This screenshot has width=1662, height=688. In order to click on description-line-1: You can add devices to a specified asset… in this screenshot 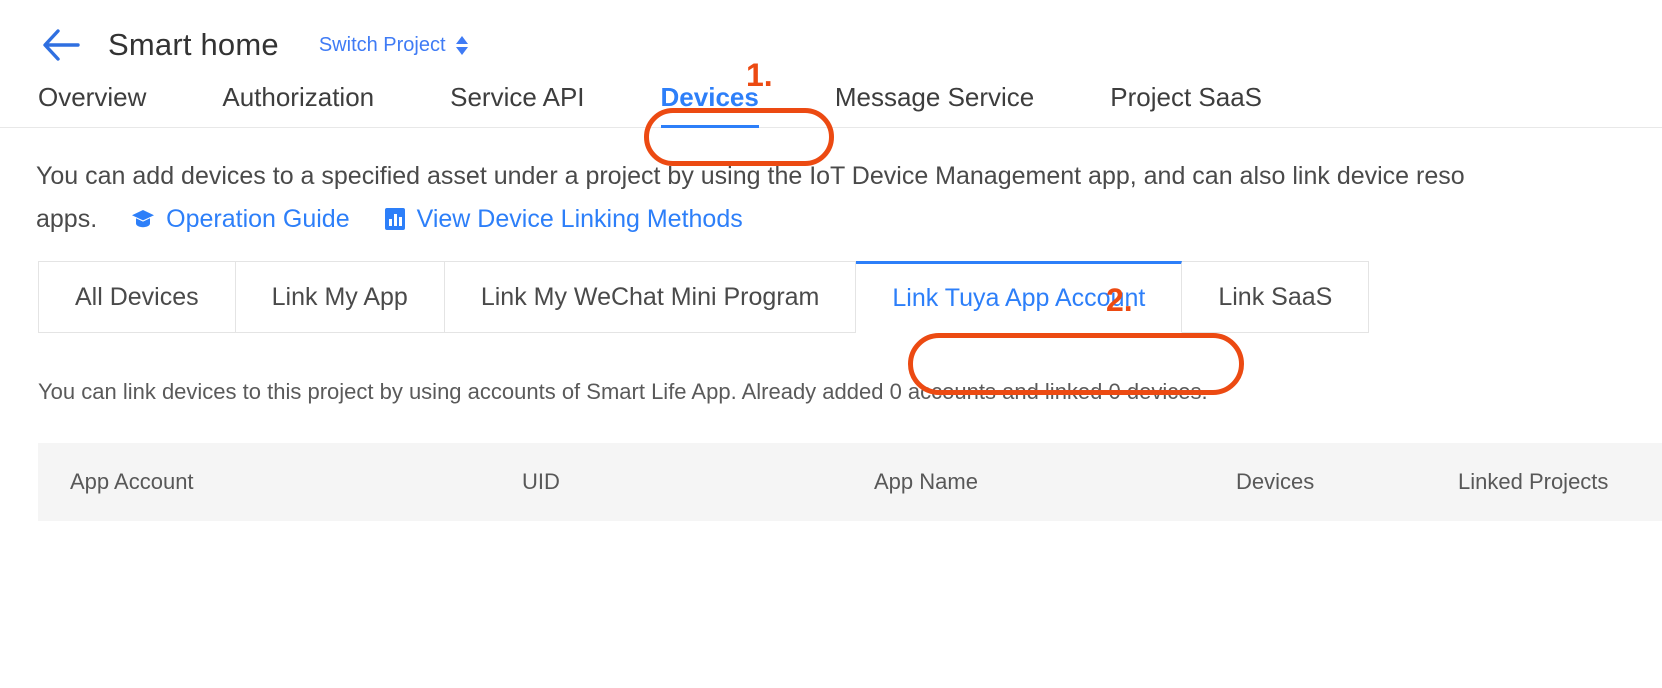, I will do `click(750, 176)`.